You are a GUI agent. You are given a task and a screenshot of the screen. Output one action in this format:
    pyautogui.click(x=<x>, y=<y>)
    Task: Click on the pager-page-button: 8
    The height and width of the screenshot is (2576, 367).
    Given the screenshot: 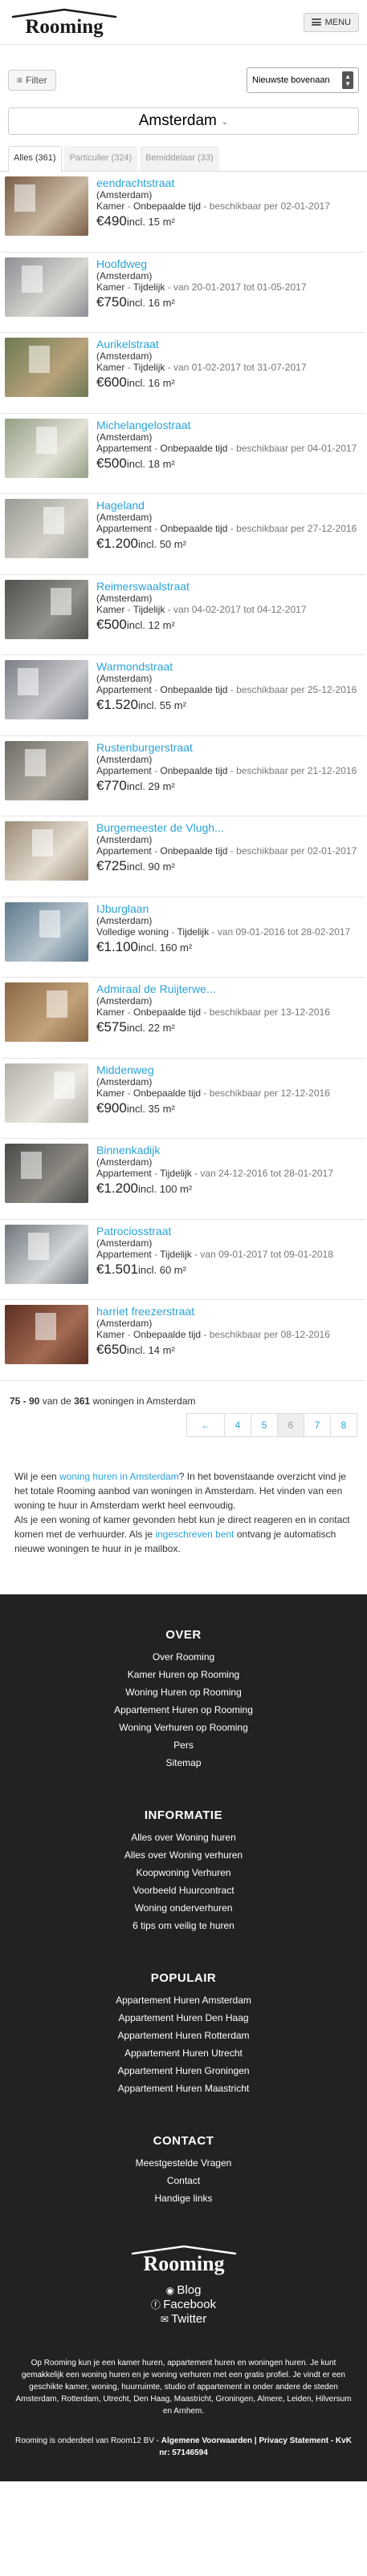 What is the action you would take?
    pyautogui.click(x=343, y=1424)
    